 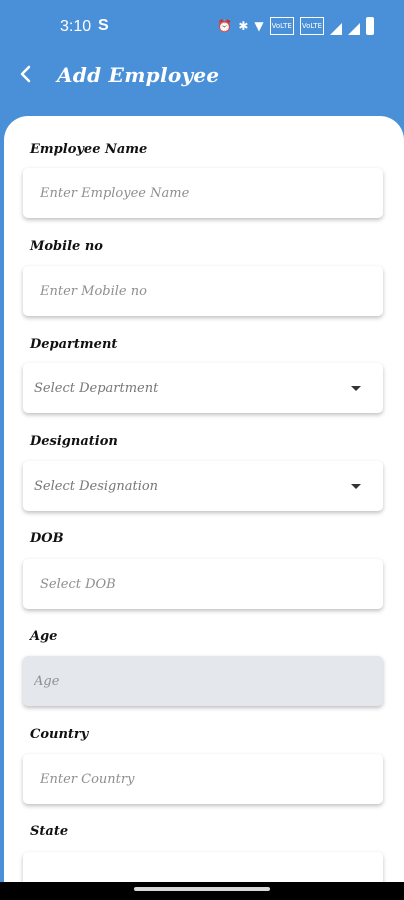 I want to click on dob-field-box, so click(x=203, y=584).